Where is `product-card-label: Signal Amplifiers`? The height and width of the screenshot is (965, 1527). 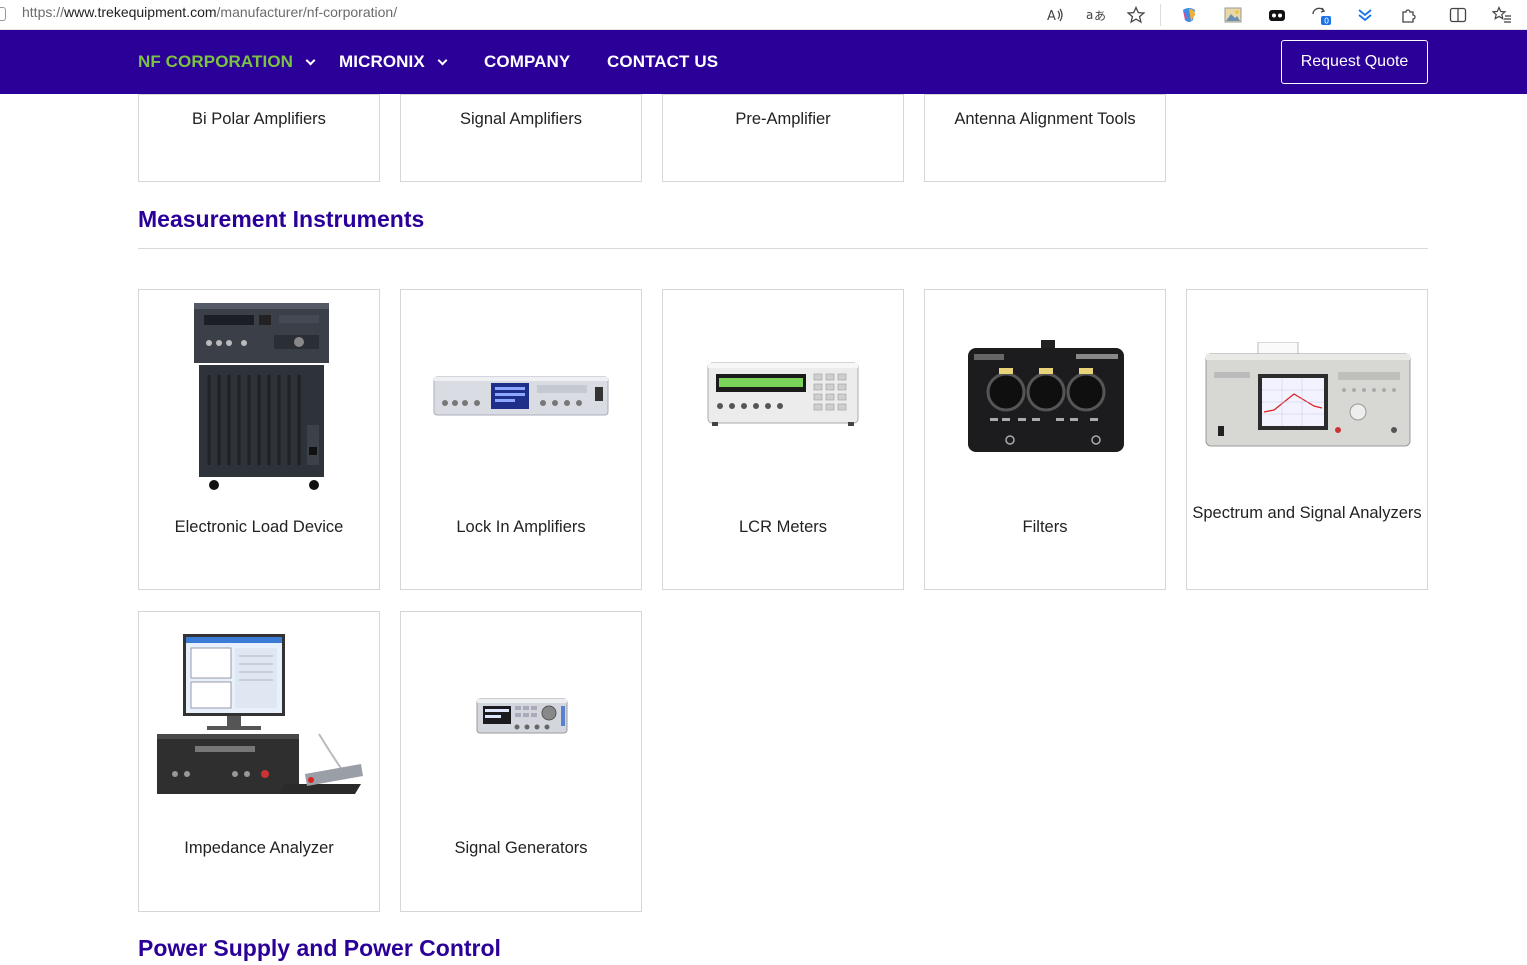
product-card-label: Signal Amplifiers is located at coordinates (521, 119).